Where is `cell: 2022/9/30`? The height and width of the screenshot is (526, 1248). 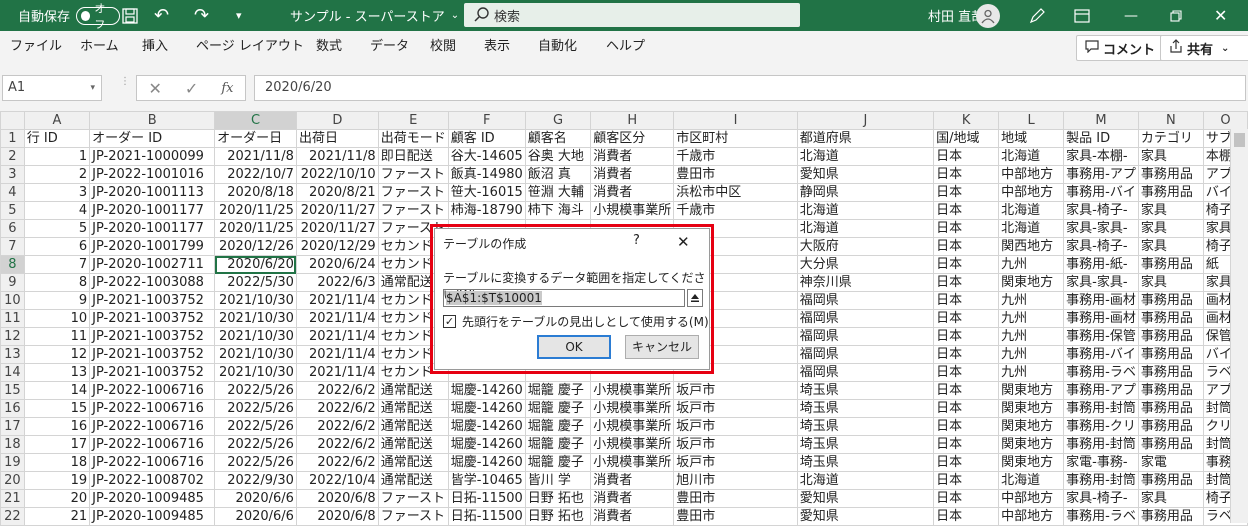
cell: 2022/9/30 is located at coordinates (255, 480).